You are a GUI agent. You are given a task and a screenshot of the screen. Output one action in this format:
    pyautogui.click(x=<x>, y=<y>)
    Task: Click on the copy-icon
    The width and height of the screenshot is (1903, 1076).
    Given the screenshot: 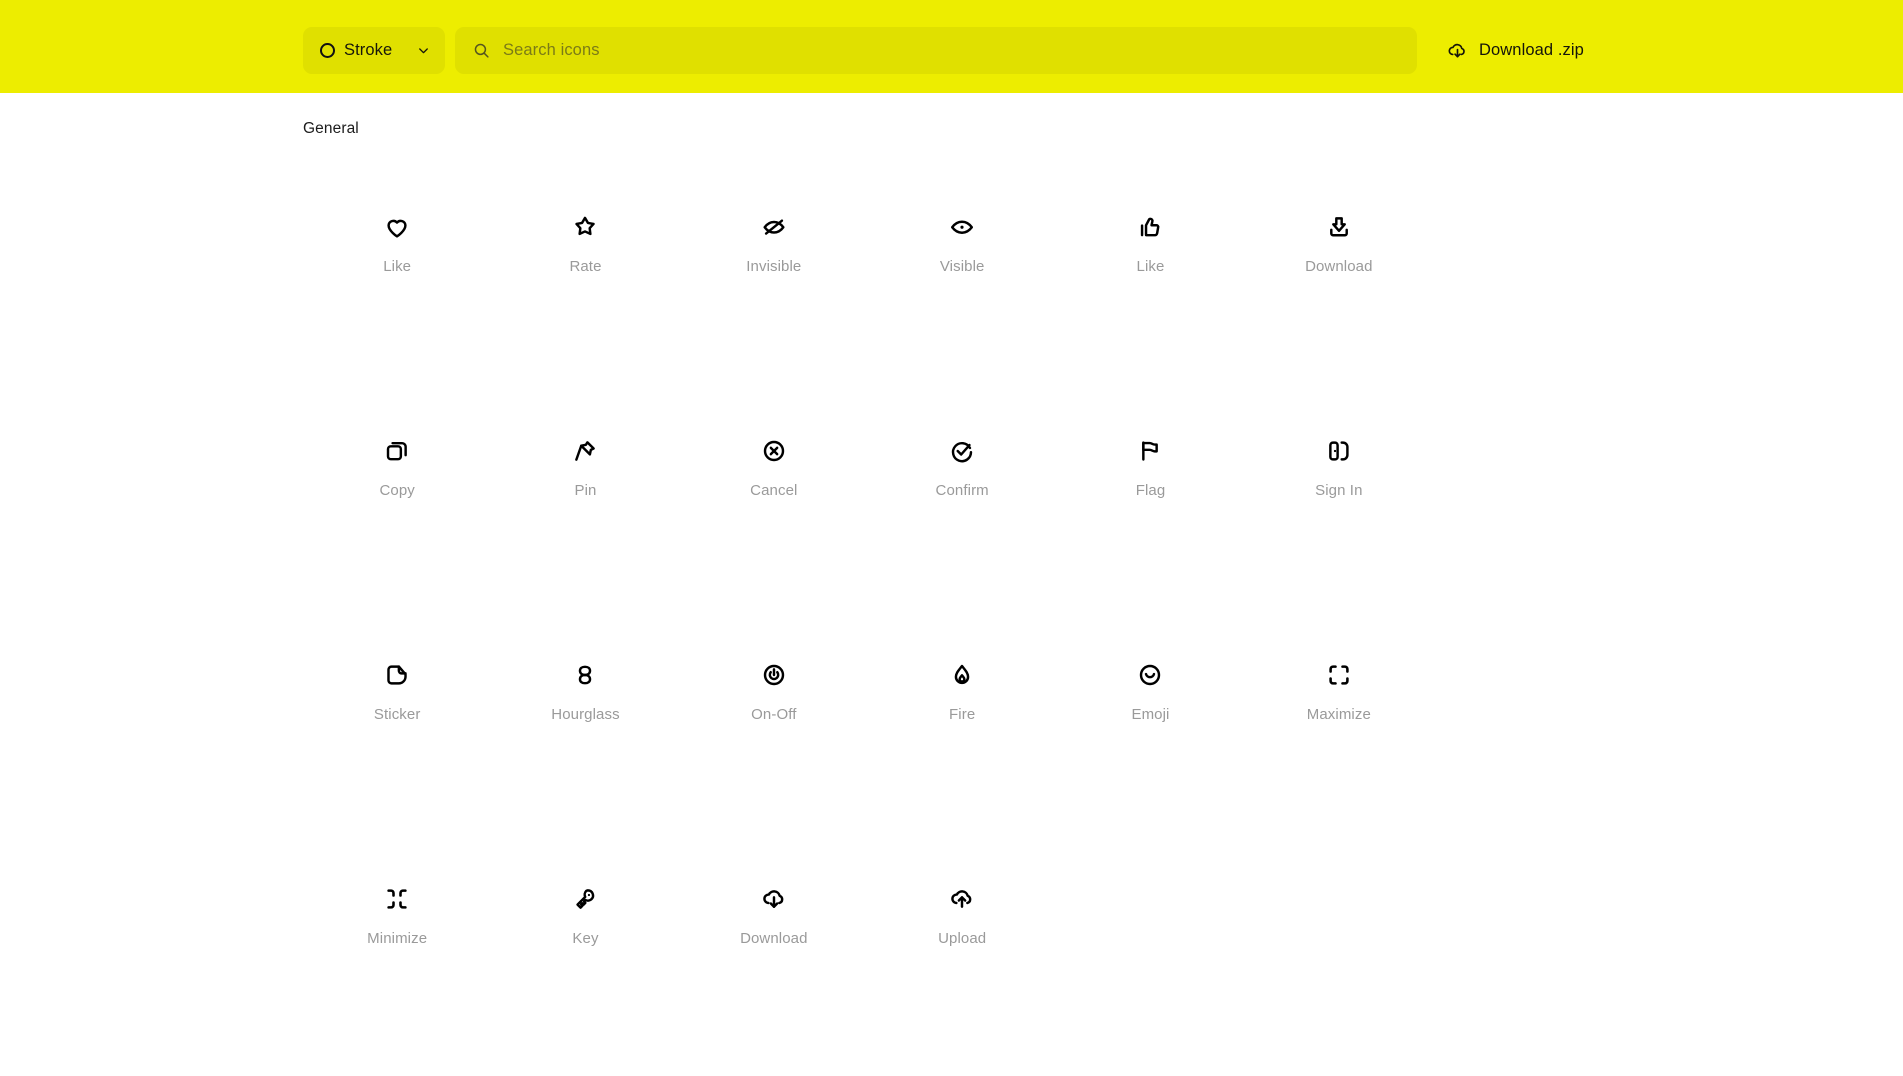 What is the action you would take?
    pyautogui.click(x=397, y=451)
    